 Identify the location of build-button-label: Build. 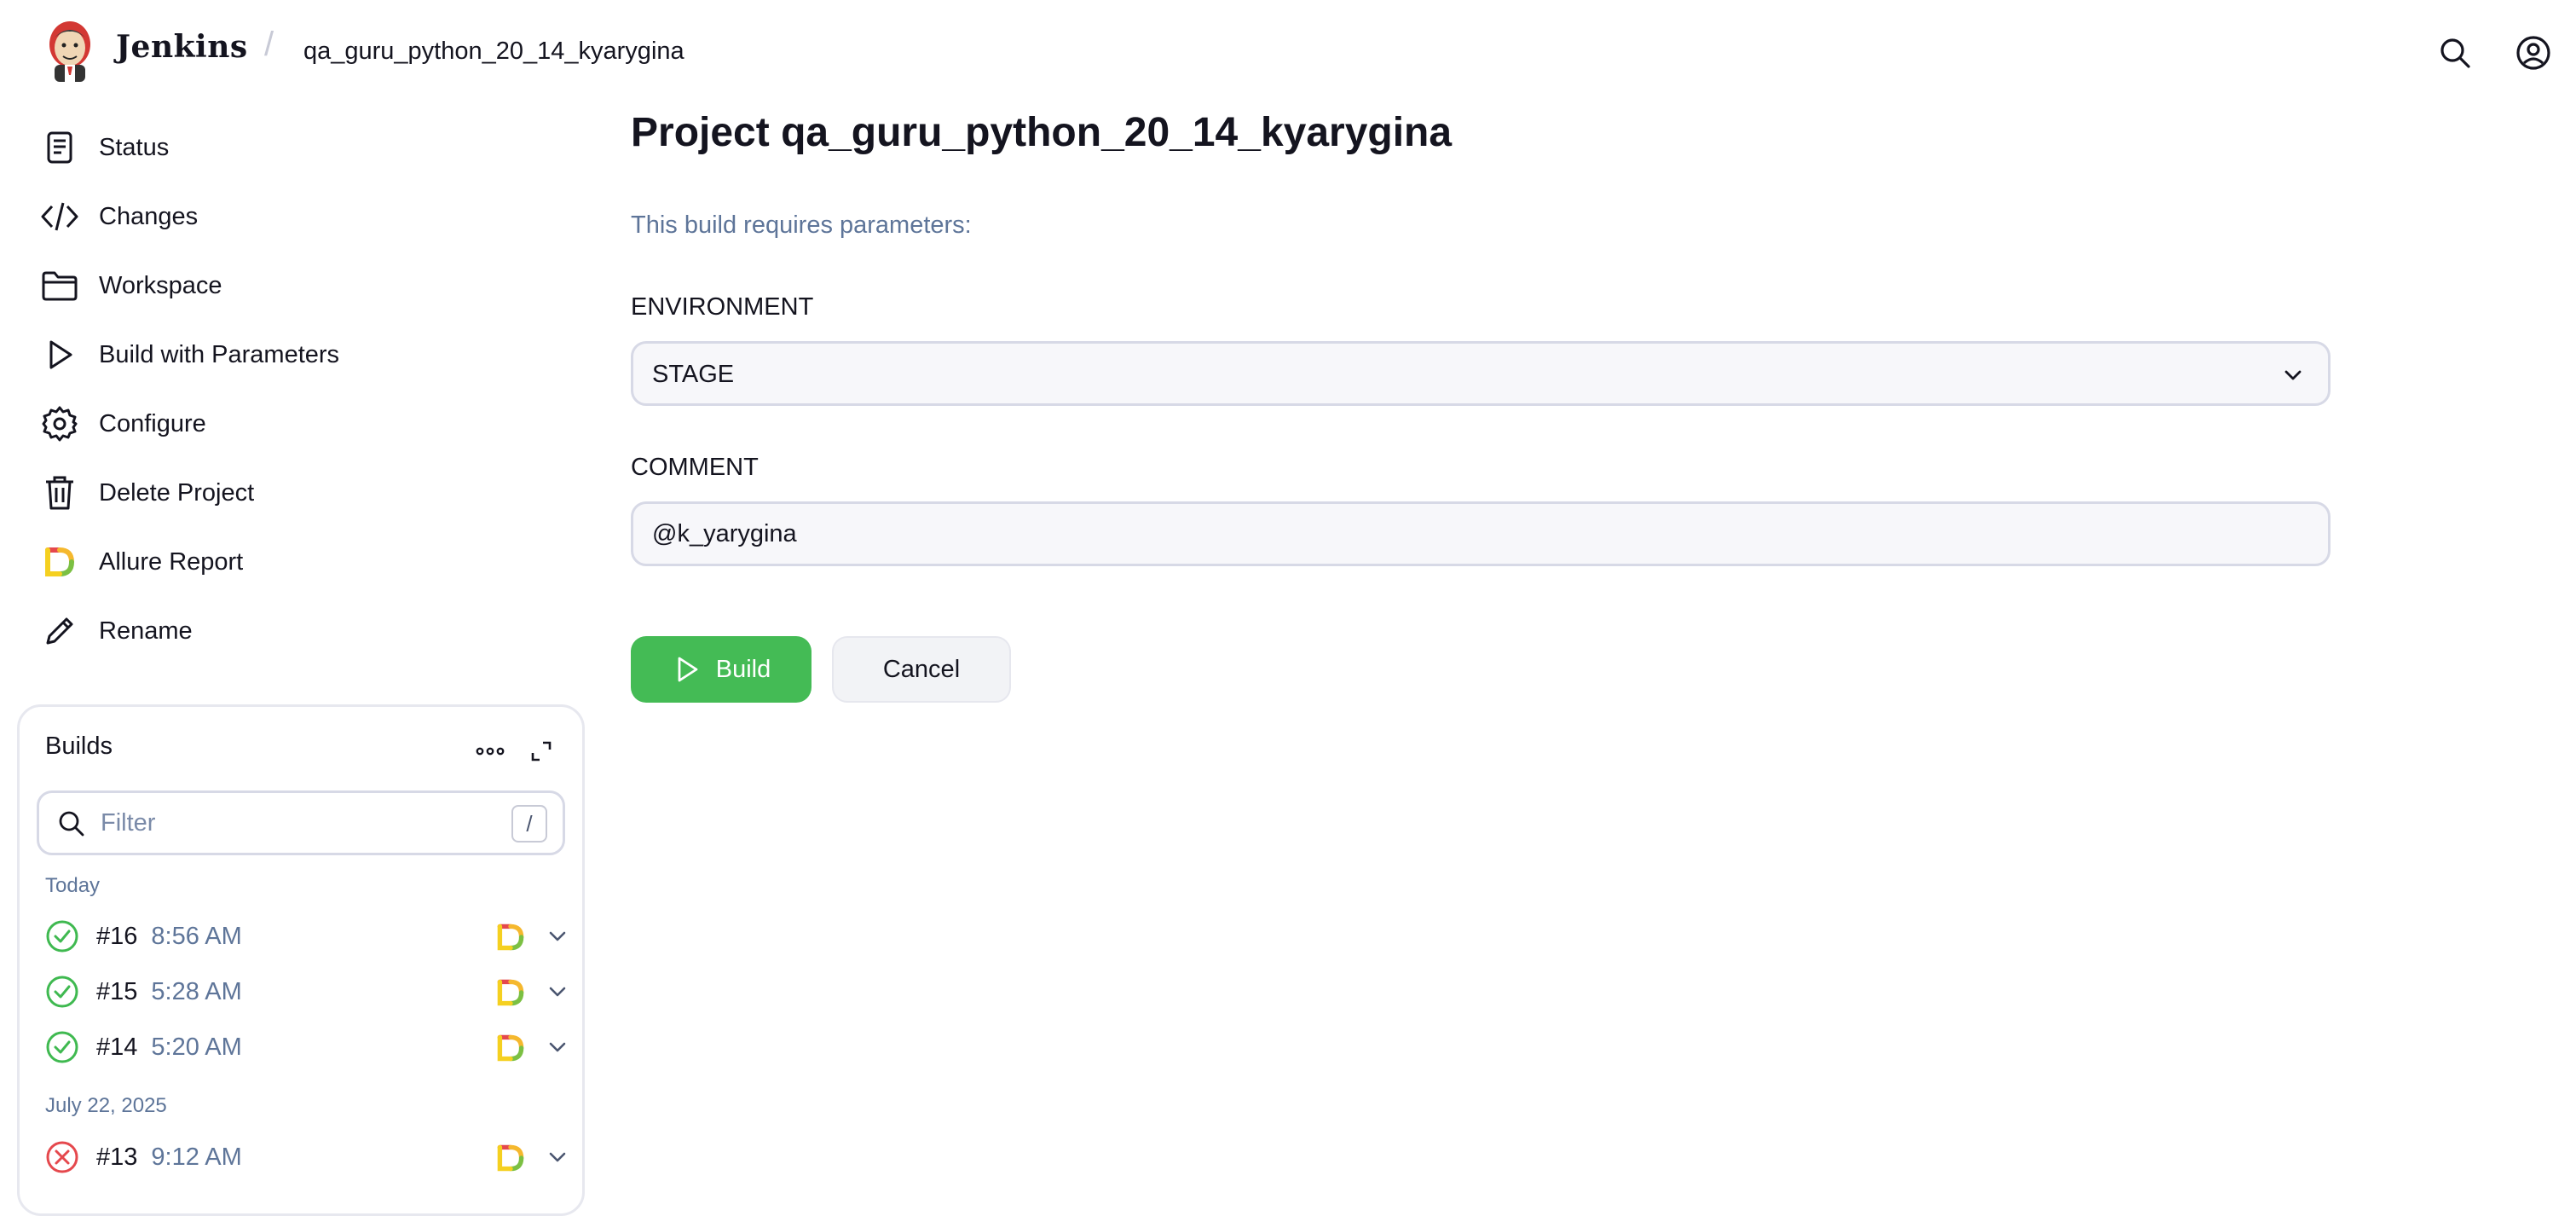
(743, 669).